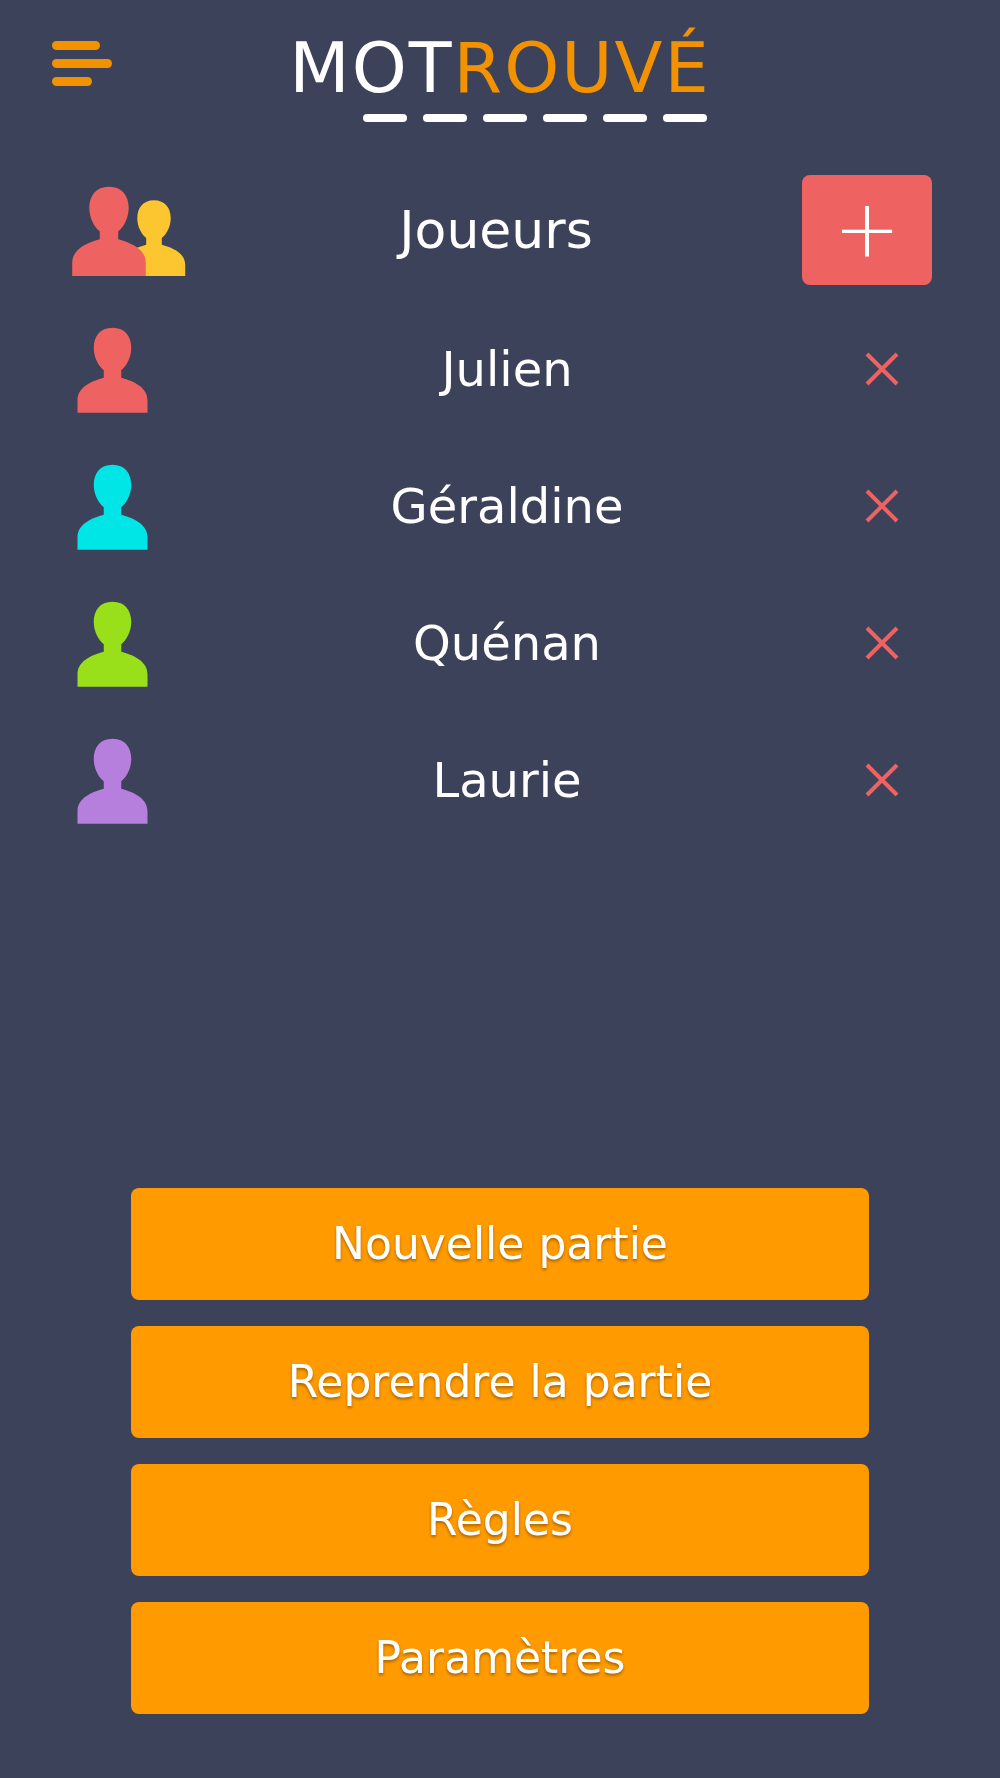  I want to click on add-player-button: +, so click(867, 230).